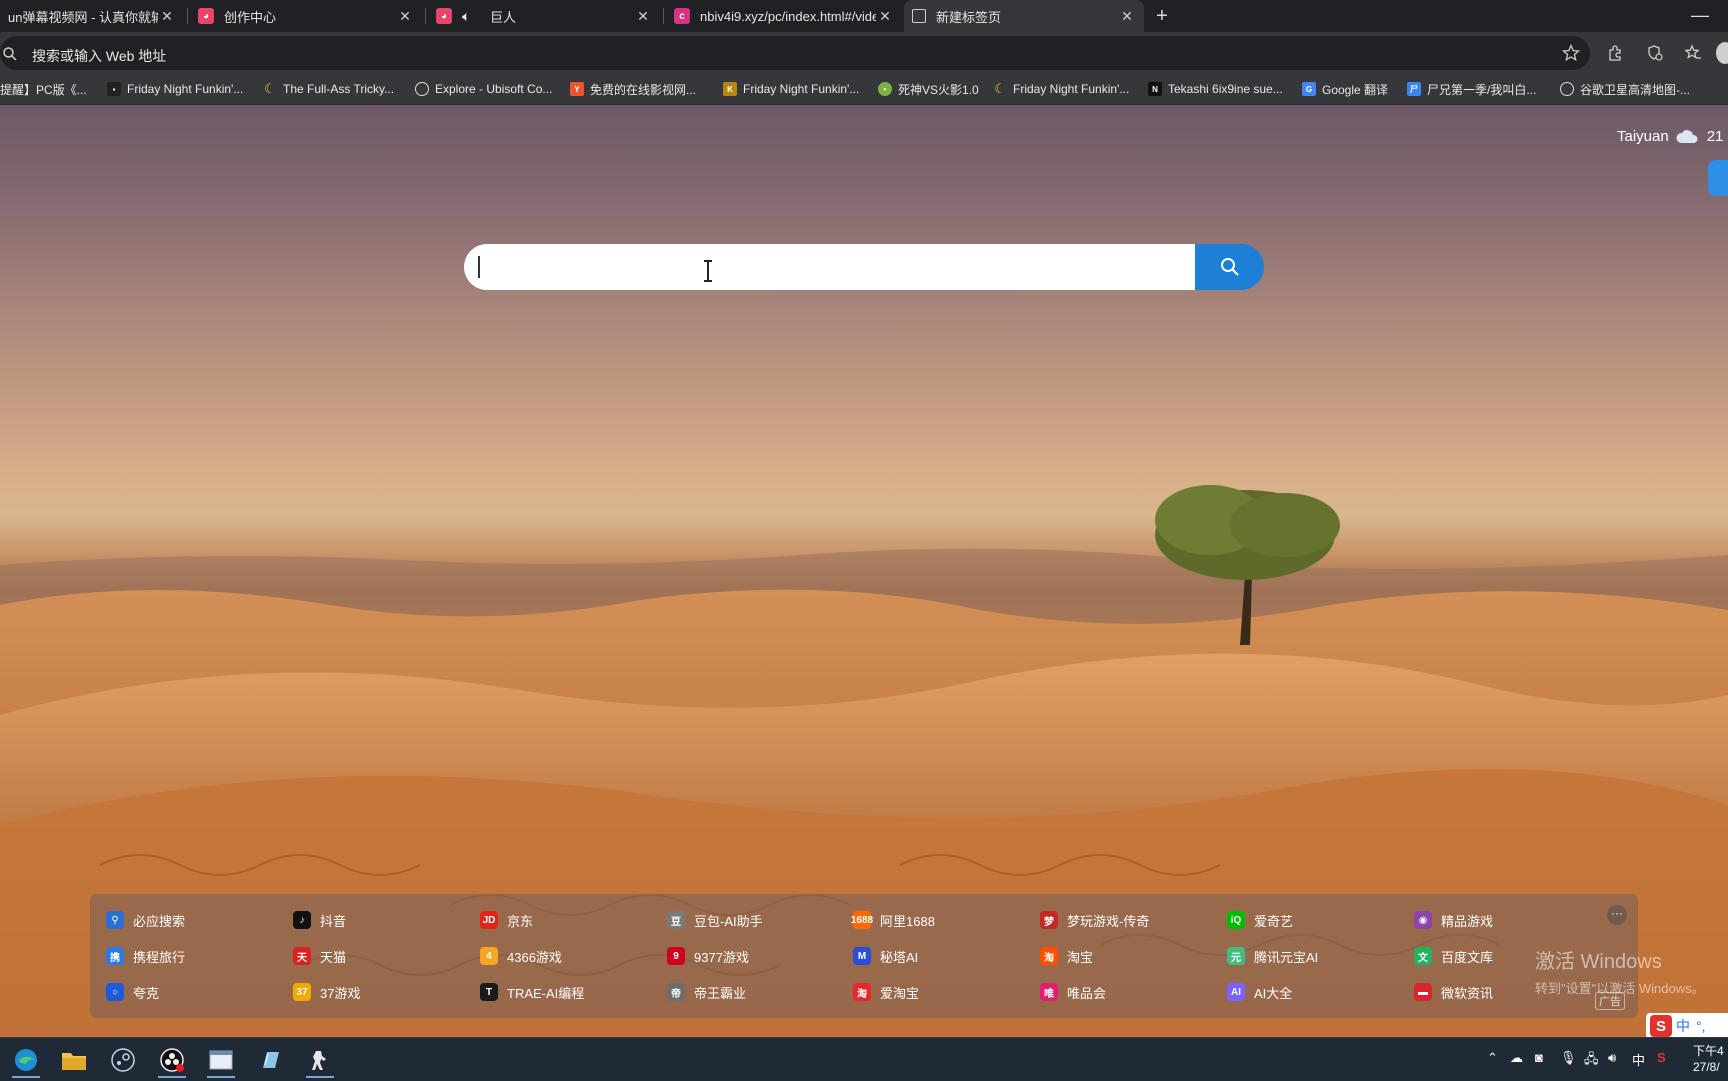 The image size is (1728, 1081). Describe the element at coordinates (1615, 53) in the screenshot. I see `extensions-icon` at that location.